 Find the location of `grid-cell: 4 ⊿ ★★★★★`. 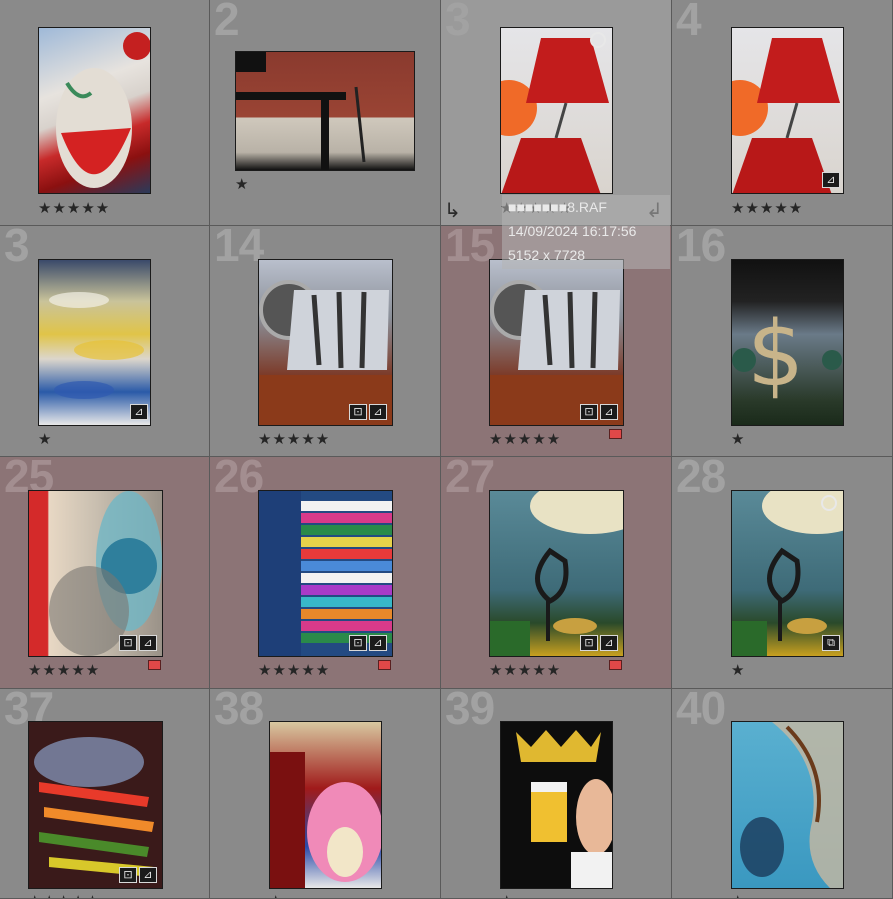

grid-cell: 4 ⊿ ★★★★★ is located at coordinates (782, 113).